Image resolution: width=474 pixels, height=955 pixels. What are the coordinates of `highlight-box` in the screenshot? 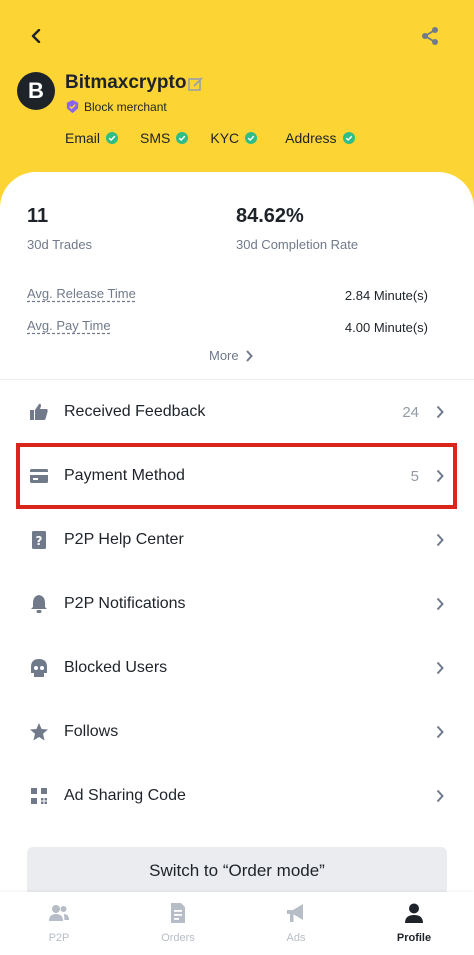 It's located at (236, 476).